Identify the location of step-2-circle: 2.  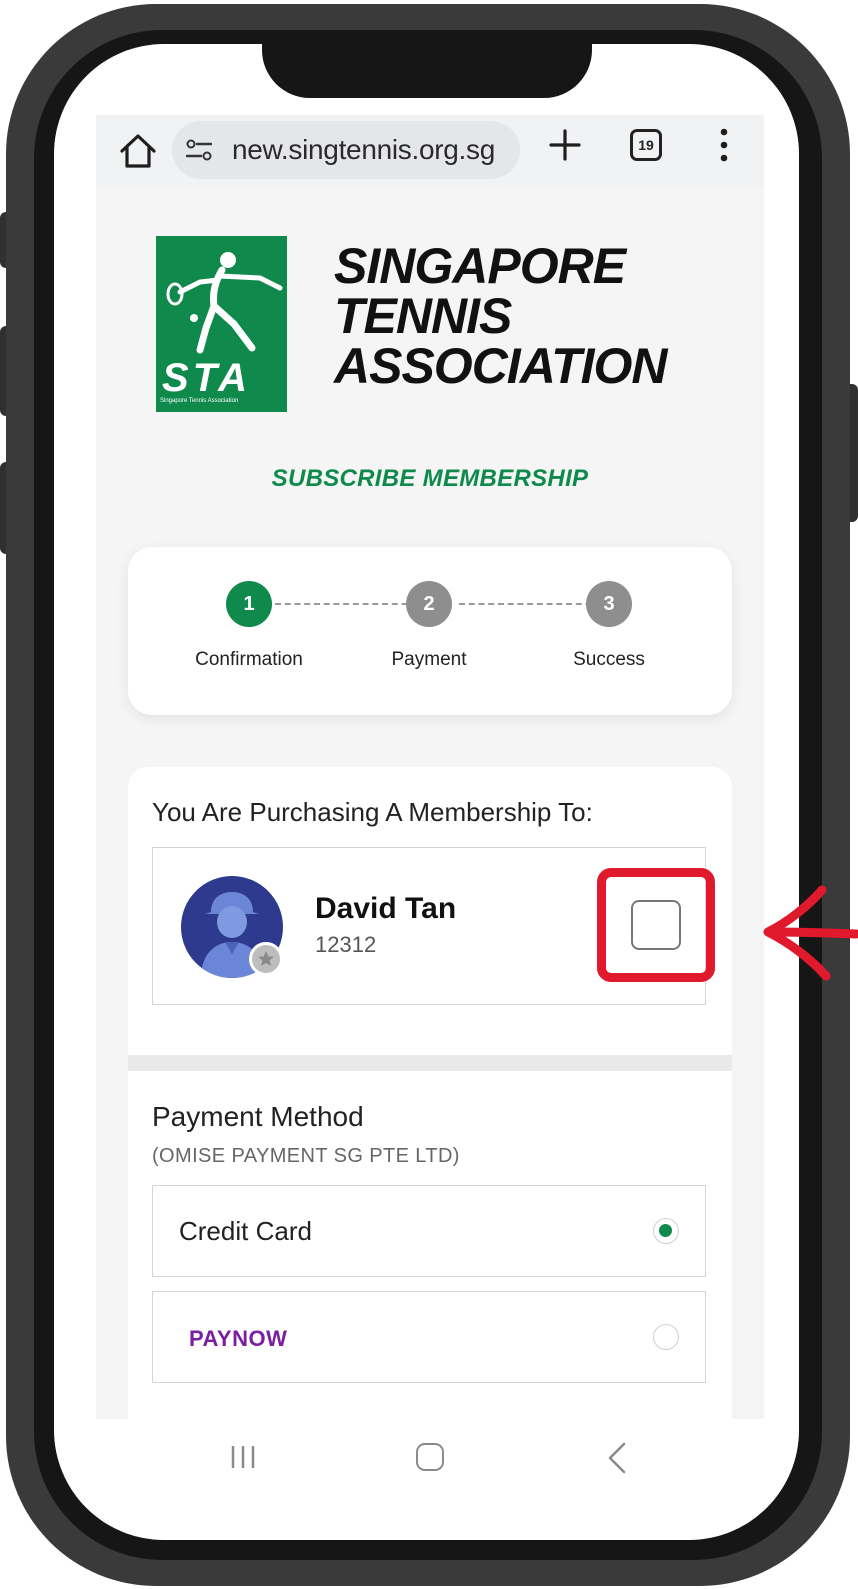
(429, 604).